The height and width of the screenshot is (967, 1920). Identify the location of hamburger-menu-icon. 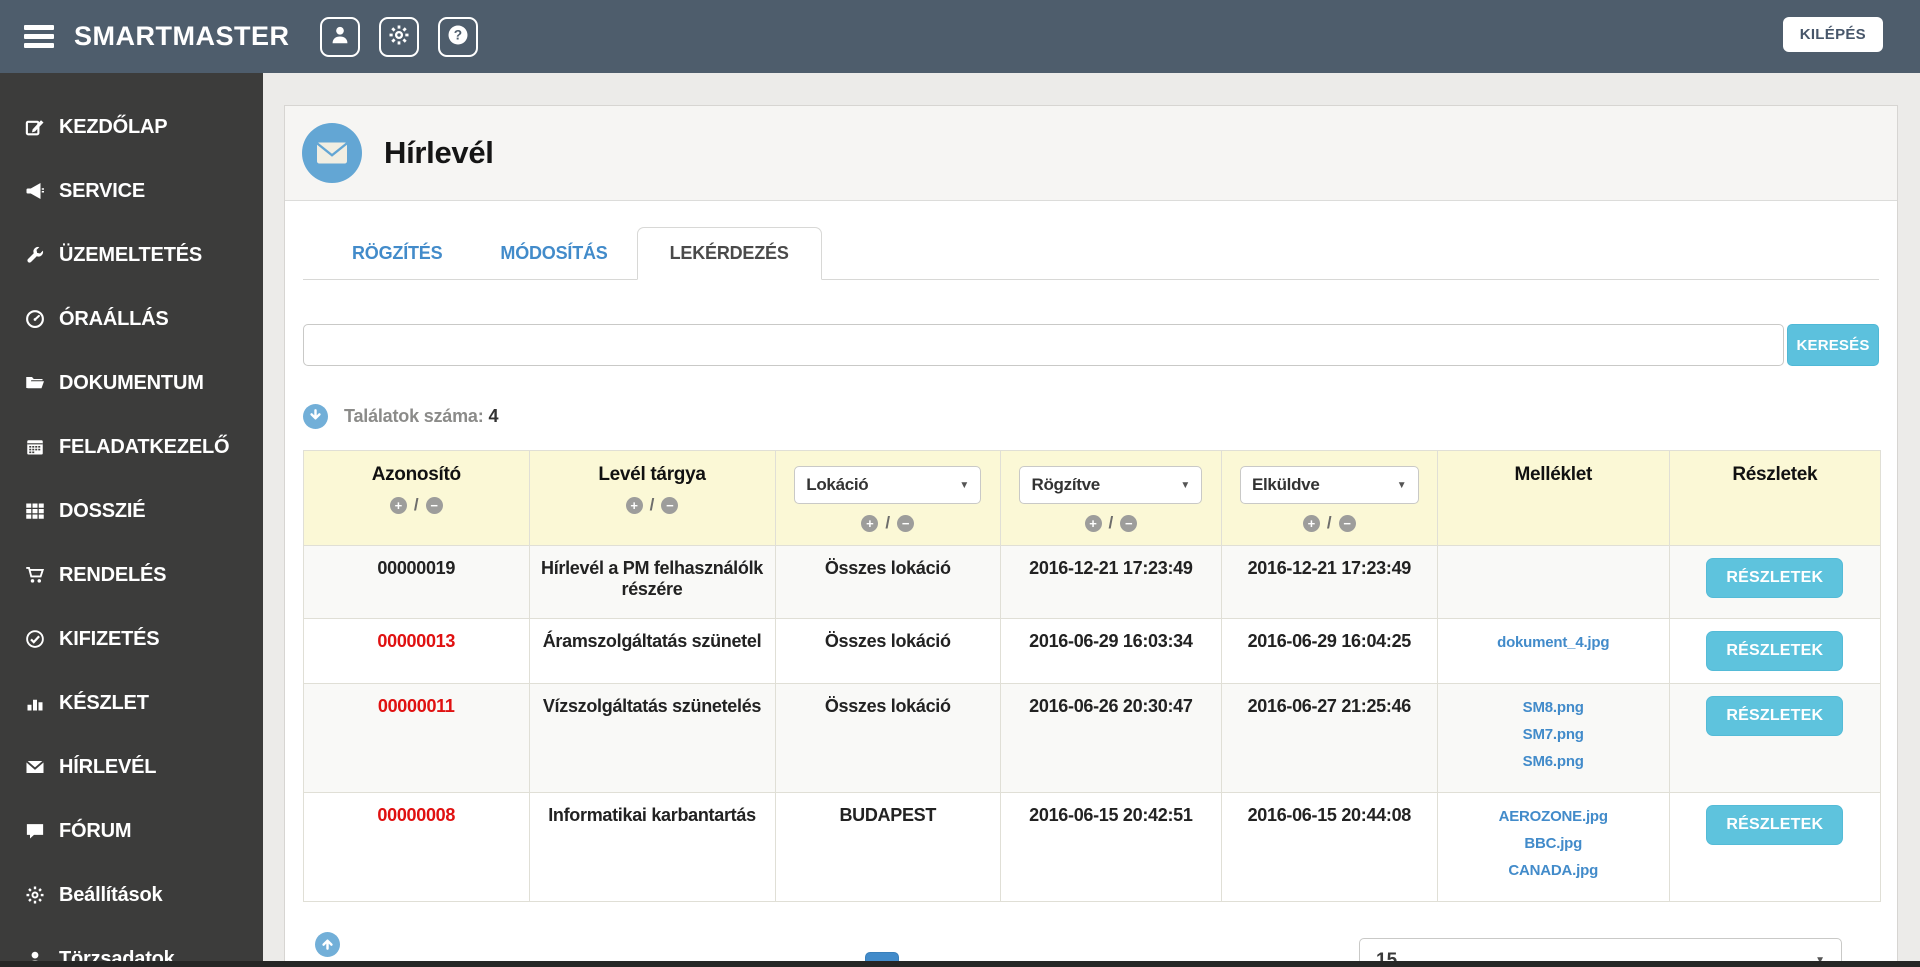
(39, 37).